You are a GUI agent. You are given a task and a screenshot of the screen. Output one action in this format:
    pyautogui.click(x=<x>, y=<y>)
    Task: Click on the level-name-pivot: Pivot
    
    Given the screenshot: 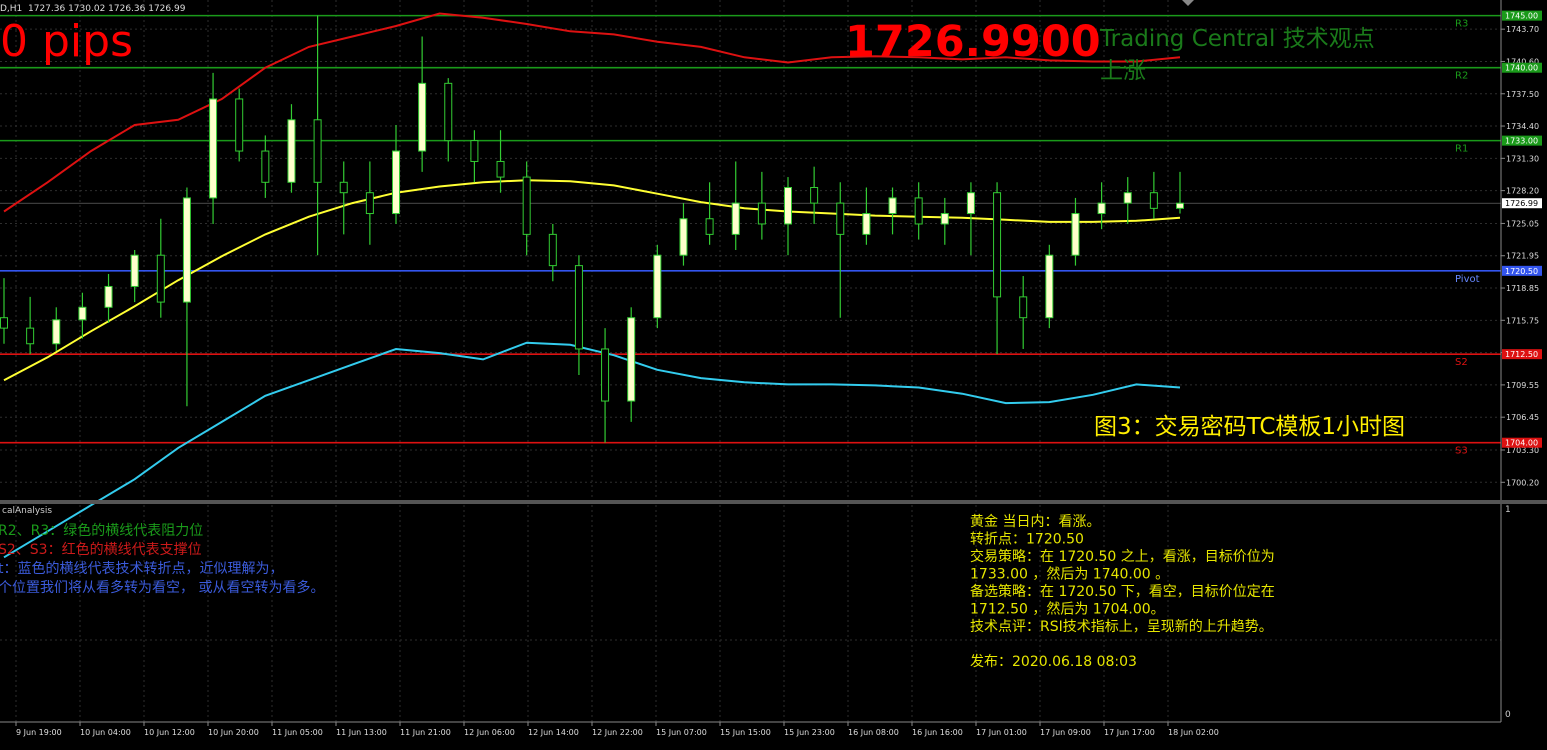 What is the action you would take?
    pyautogui.click(x=1467, y=279)
    